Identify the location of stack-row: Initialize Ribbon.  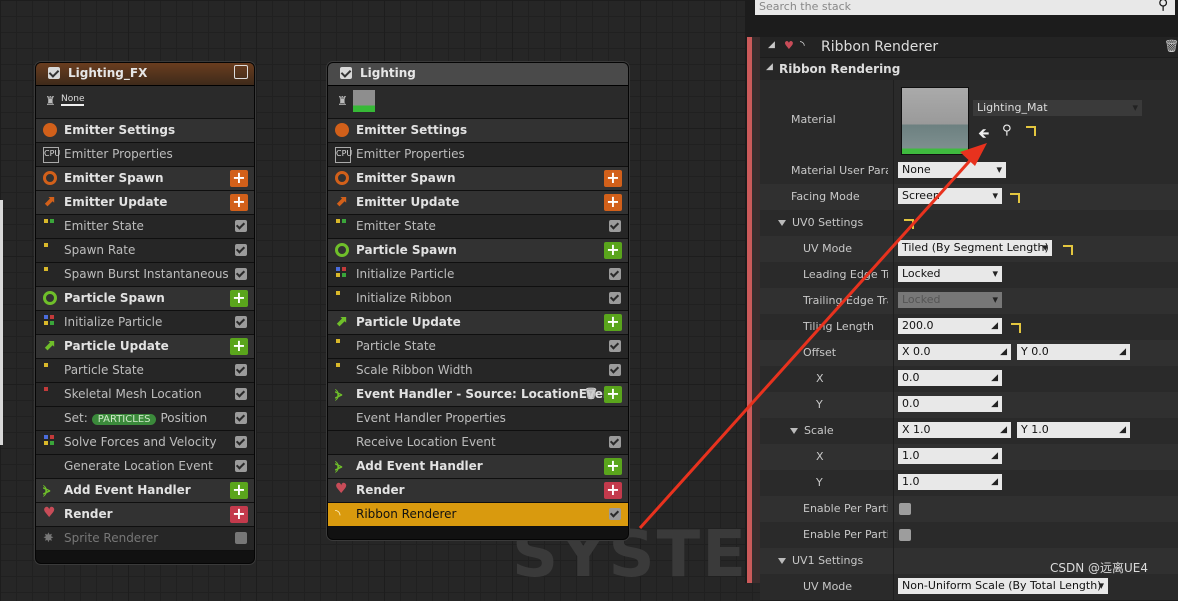
(478, 299).